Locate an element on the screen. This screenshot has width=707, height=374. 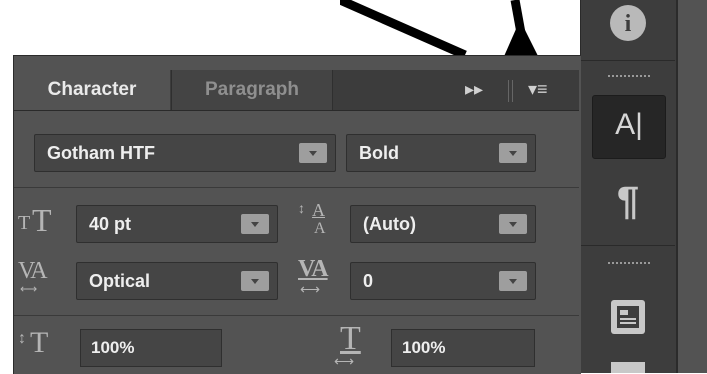
font-size-icon: T T is located at coordinates (35, 220).